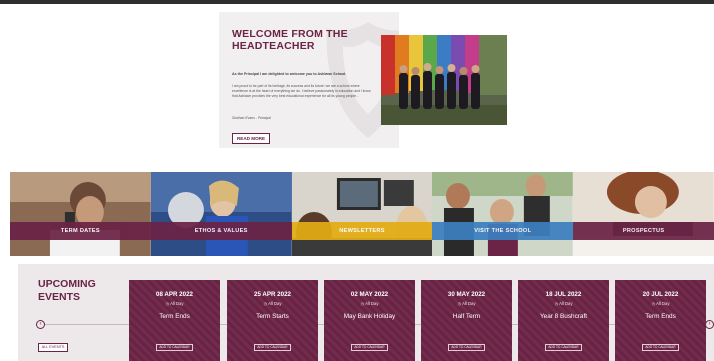 The width and height of the screenshot is (714, 361). Describe the element at coordinates (660, 294) in the screenshot. I see `event-date: 20 JUL 2022` at that location.